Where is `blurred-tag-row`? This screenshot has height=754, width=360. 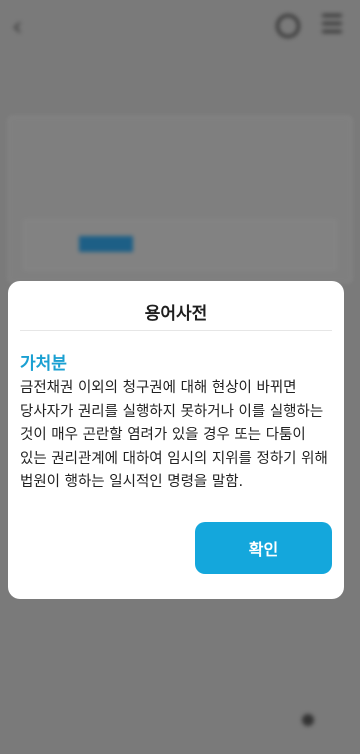
blurred-tag-row is located at coordinates (180, 245).